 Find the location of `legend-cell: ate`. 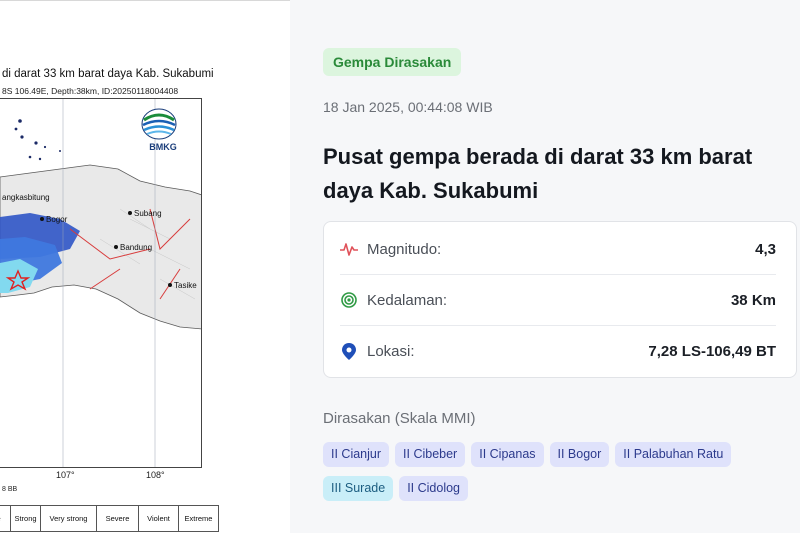

legend-cell: ate is located at coordinates (5, 519).